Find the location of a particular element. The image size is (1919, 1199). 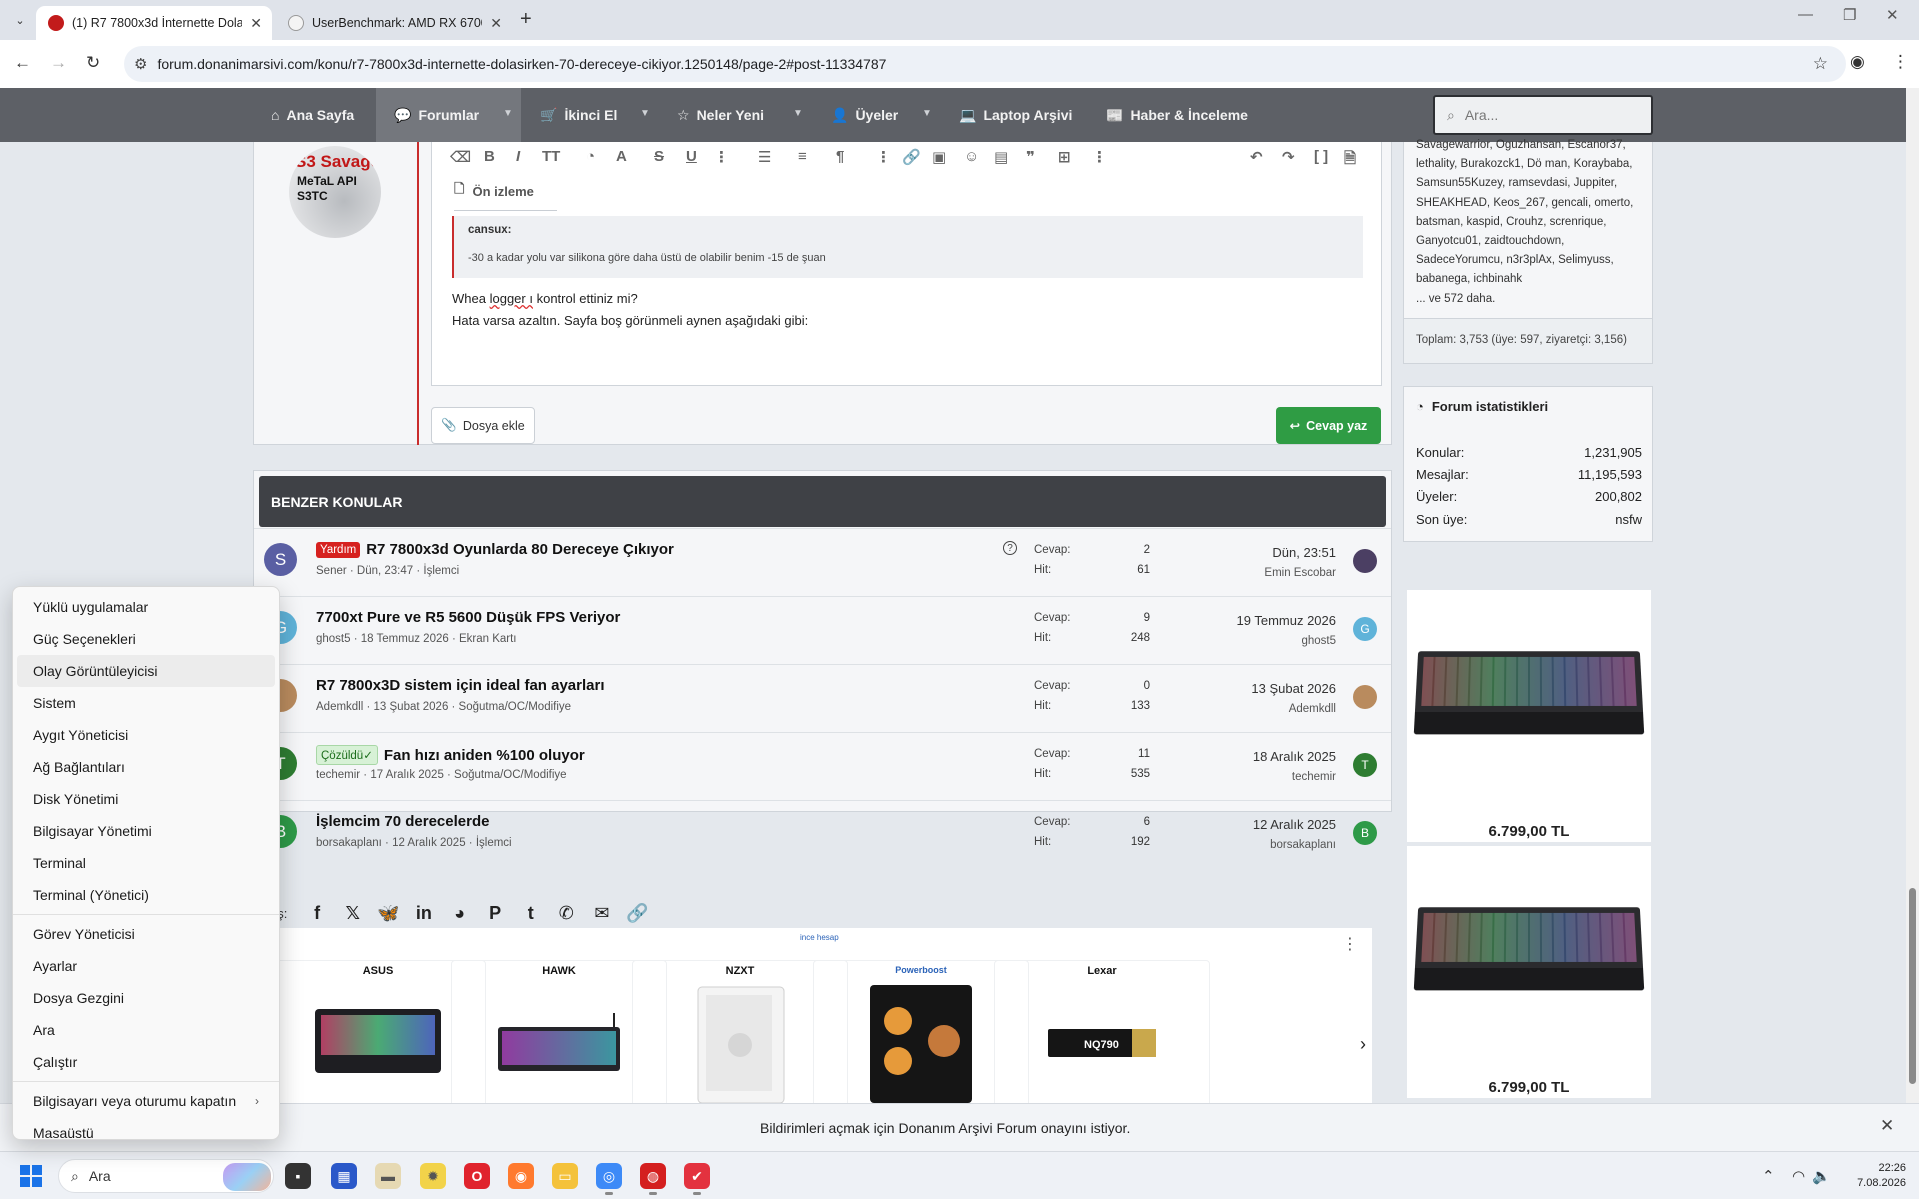

eraser-icon: ⌫ is located at coordinates (460, 157).